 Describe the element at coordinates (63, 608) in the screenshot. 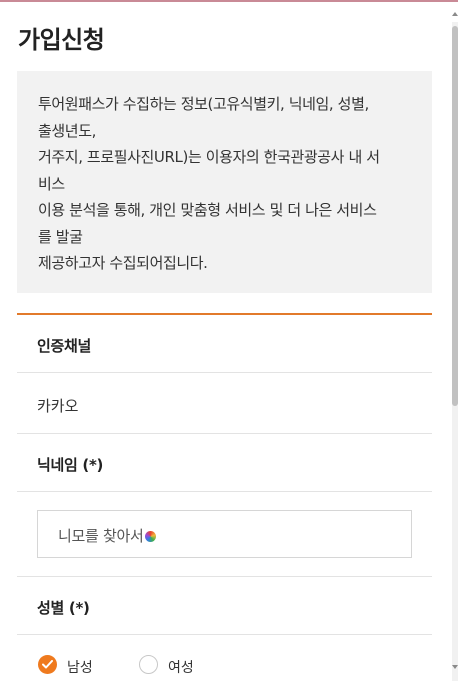

I see `gender-label: 성별 (*)` at that location.